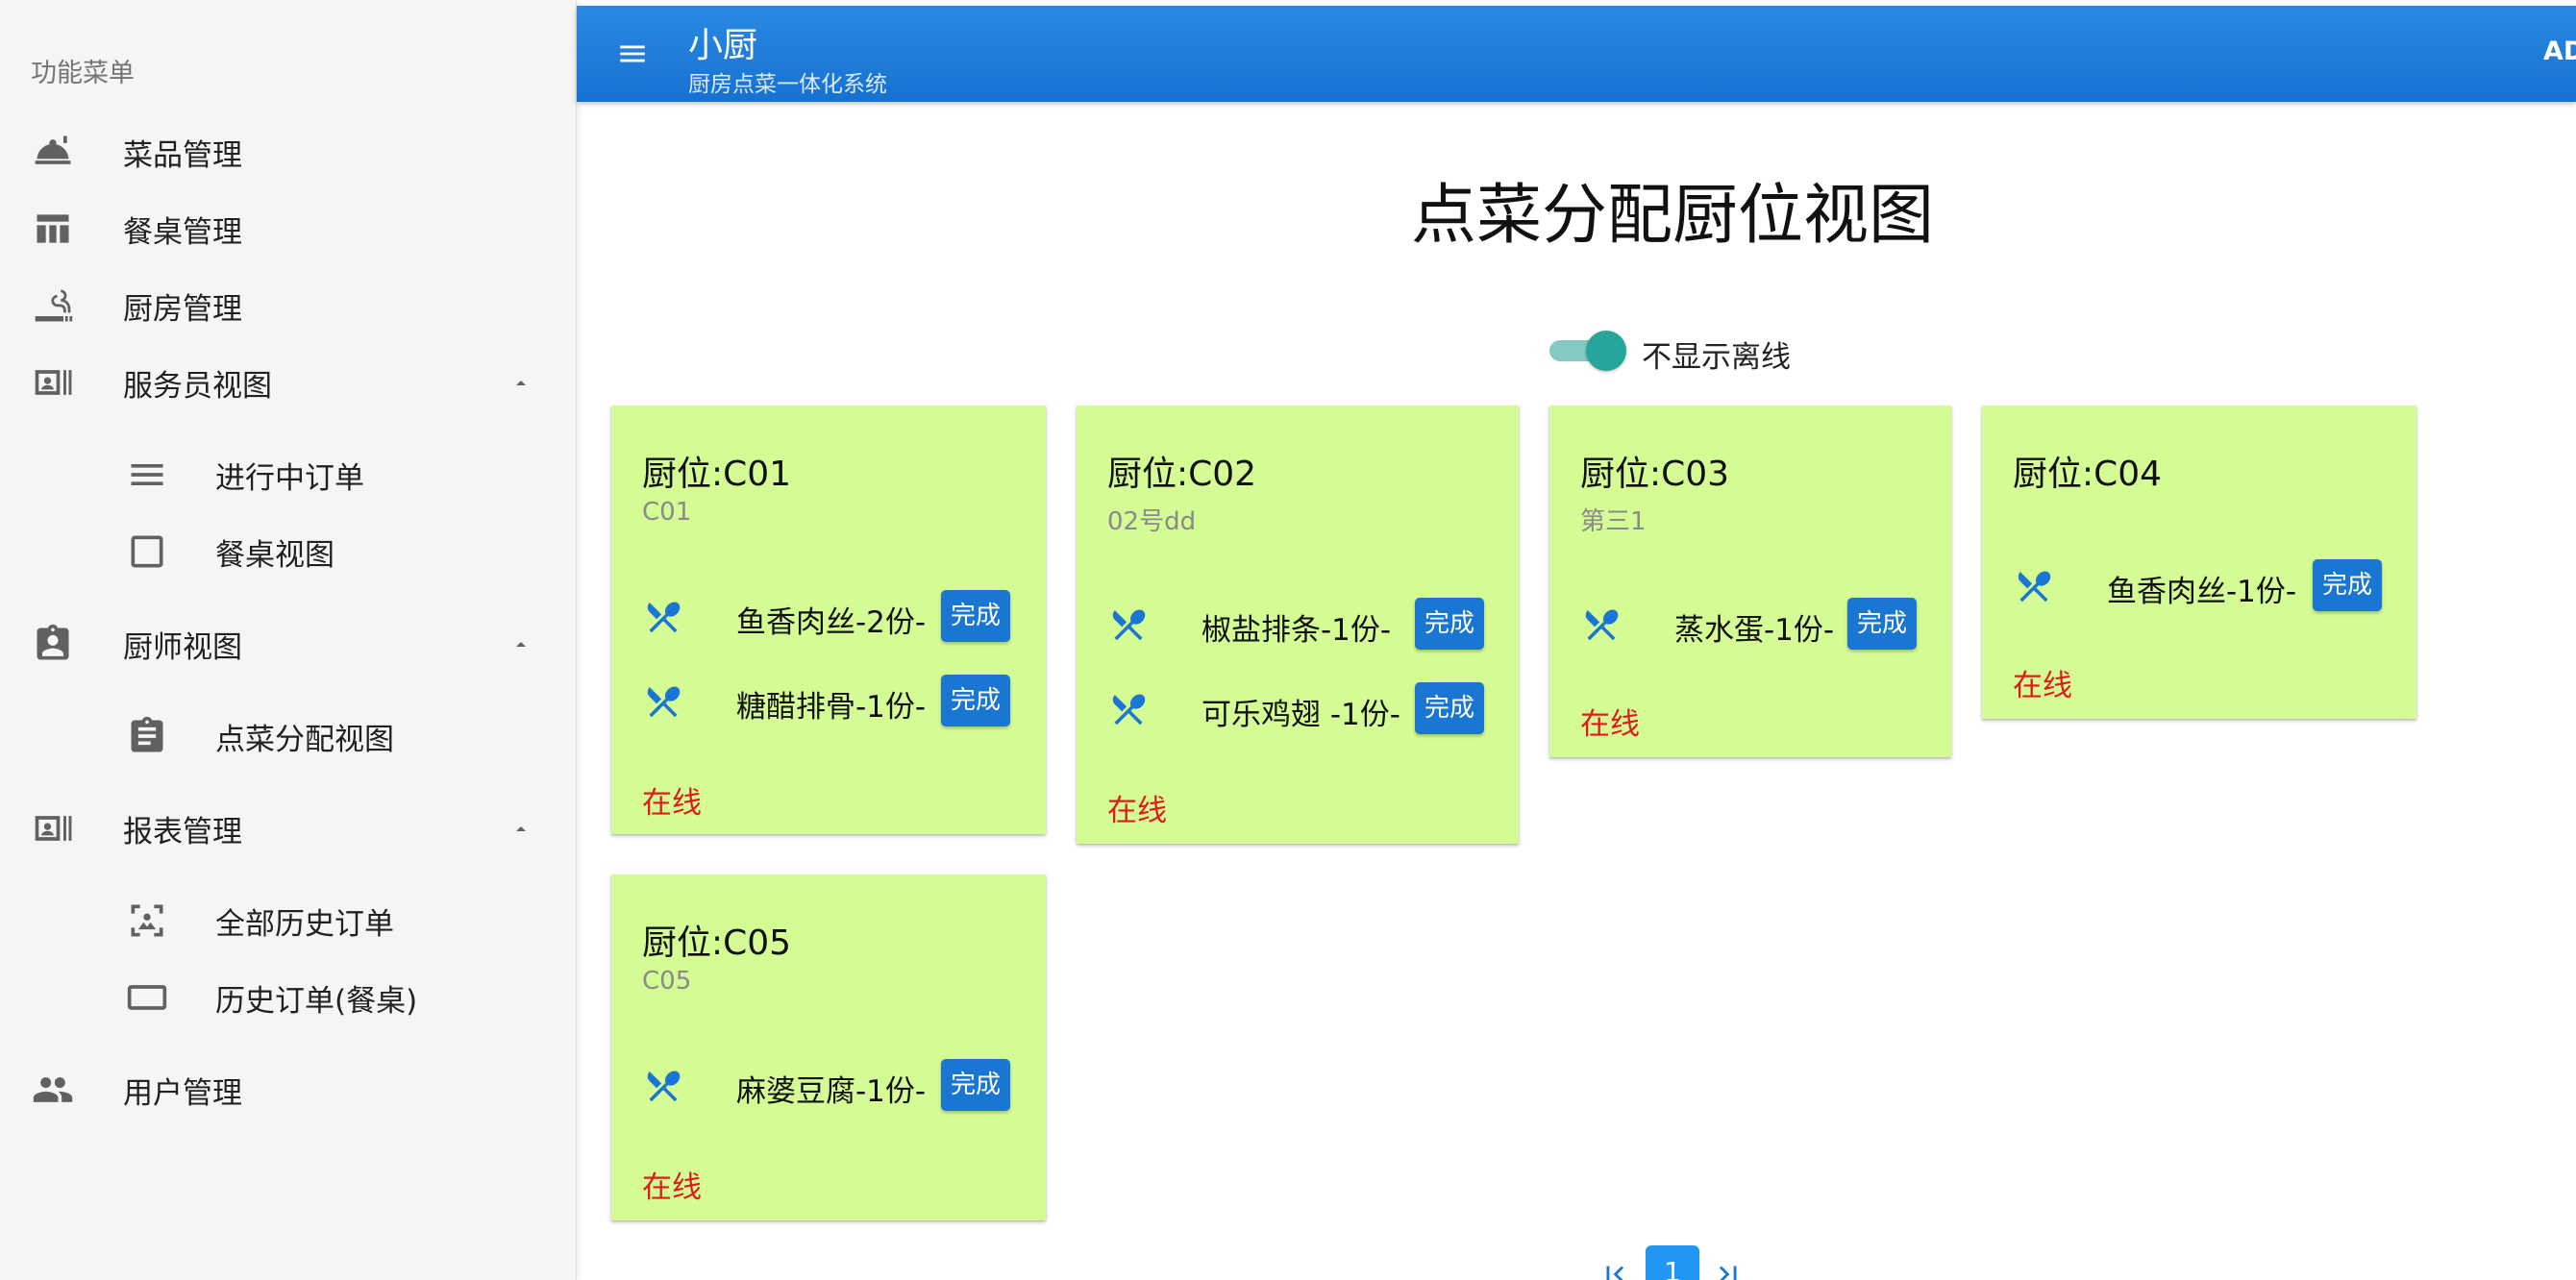  Describe the element at coordinates (304, 739) in the screenshot. I see `sidebar-item-label: 点菜分配视图` at that location.